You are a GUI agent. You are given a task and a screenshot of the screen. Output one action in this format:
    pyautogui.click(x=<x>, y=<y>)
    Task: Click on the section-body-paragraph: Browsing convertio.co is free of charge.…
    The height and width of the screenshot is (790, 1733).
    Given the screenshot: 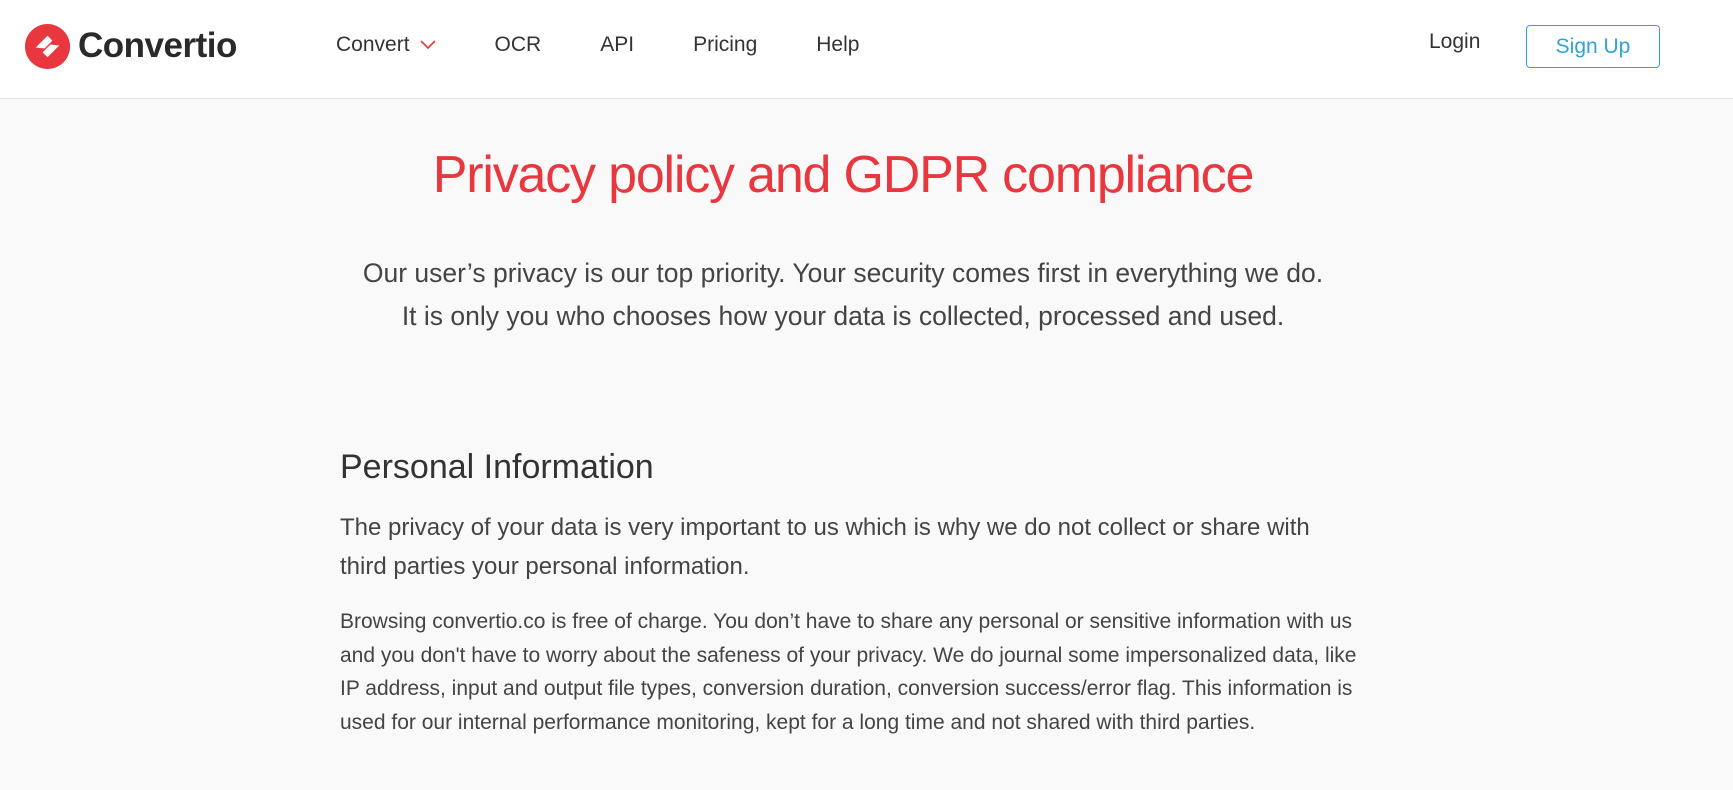 What is the action you would take?
    pyautogui.click(x=848, y=672)
    